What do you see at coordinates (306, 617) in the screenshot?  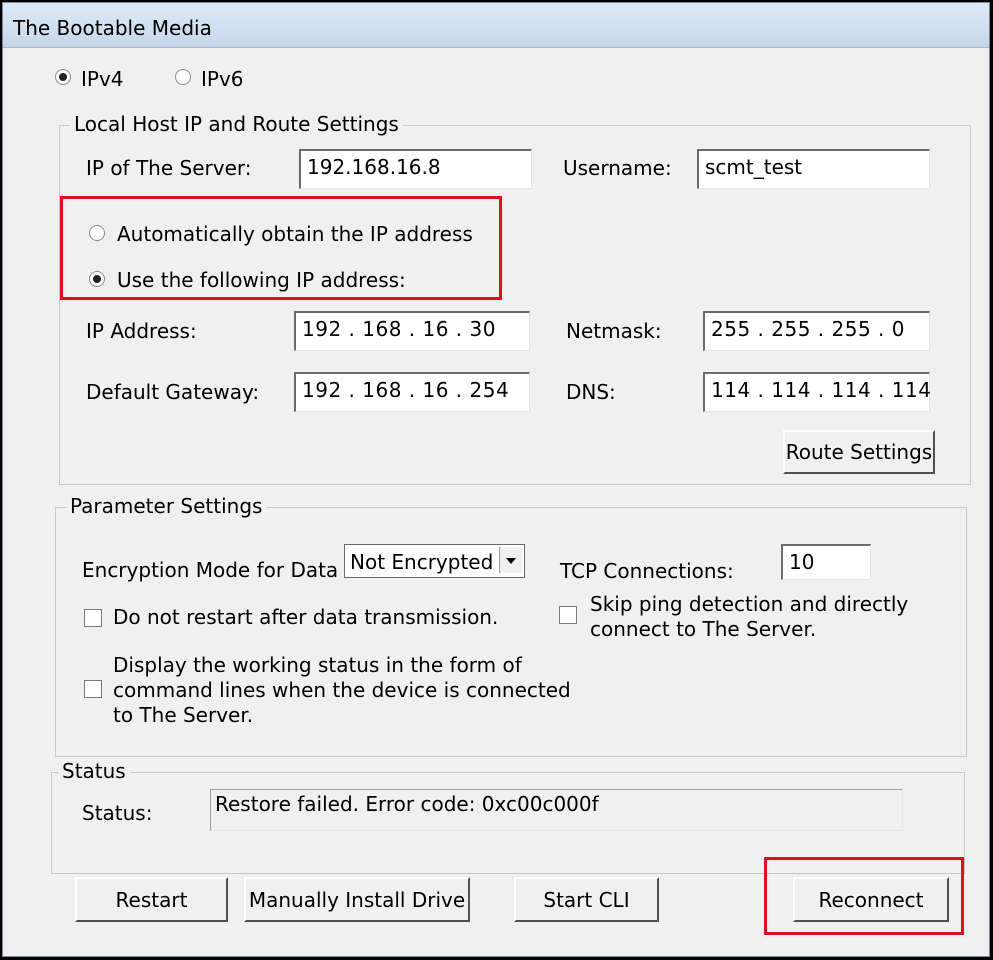 I see `no-restart-label: Do not restart after data transmission.` at bounding box center [306, 617].